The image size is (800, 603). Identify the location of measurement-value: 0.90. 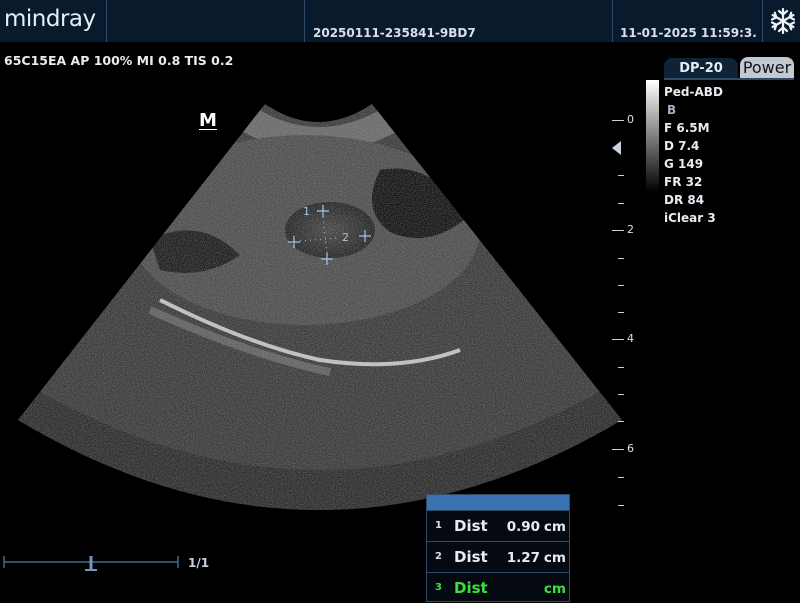
(523, 527).